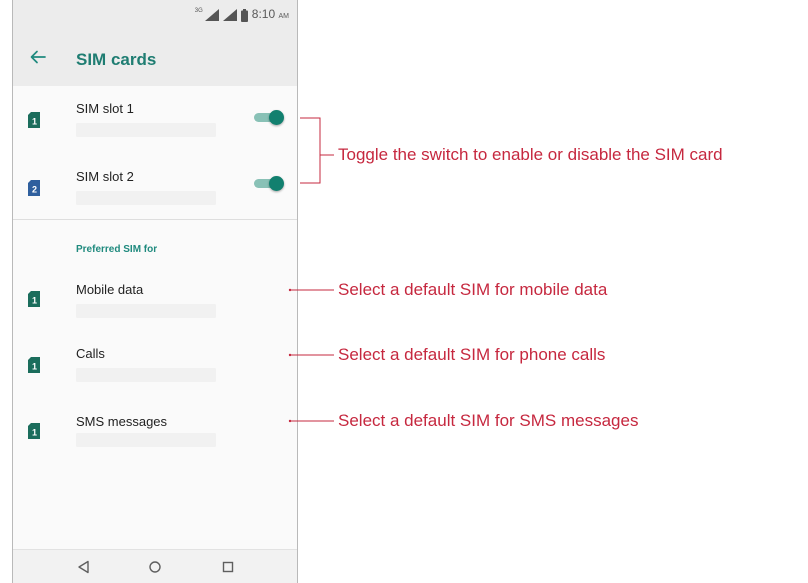  Describe the element at coordinates (84, 567) in the screenshot. I see `triangle-back-icon` at that location.